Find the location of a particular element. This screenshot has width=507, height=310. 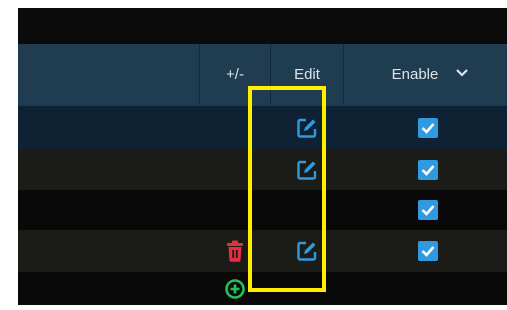

header-edit: Edit is located at coordinates (307, 74).